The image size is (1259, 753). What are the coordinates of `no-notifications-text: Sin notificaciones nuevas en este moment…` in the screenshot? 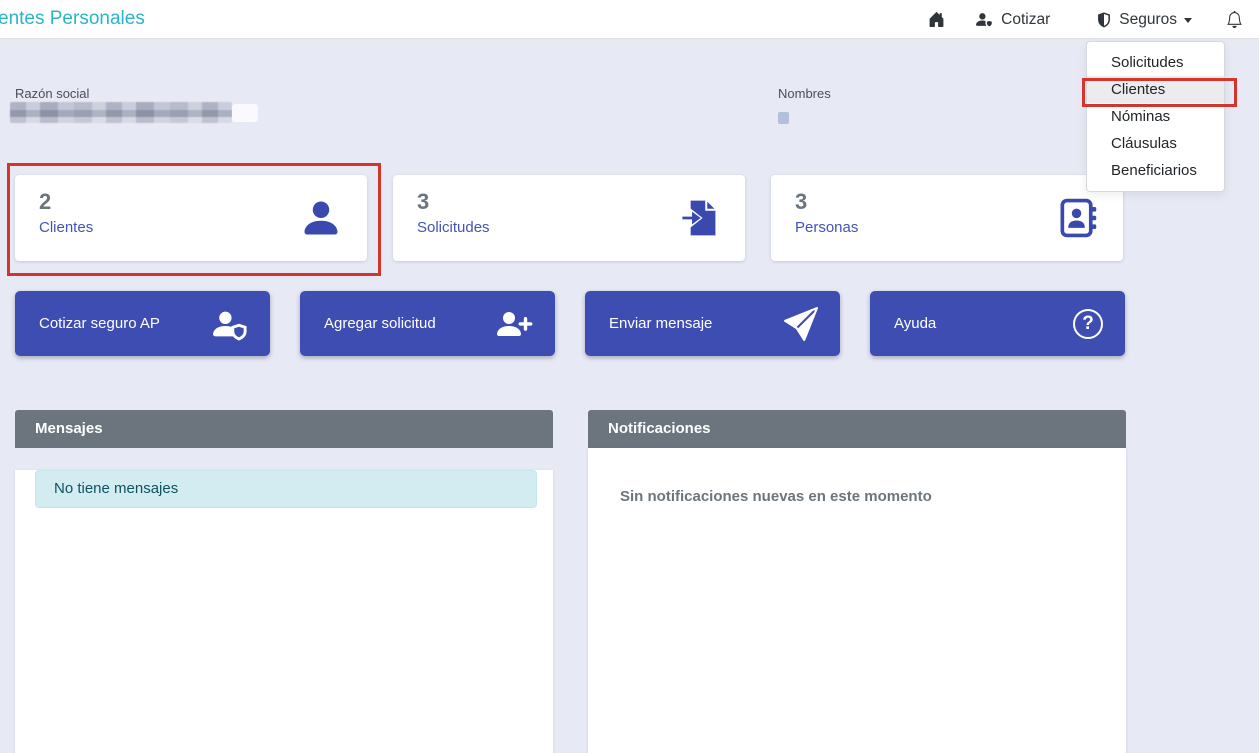 It's located at (776, 496).